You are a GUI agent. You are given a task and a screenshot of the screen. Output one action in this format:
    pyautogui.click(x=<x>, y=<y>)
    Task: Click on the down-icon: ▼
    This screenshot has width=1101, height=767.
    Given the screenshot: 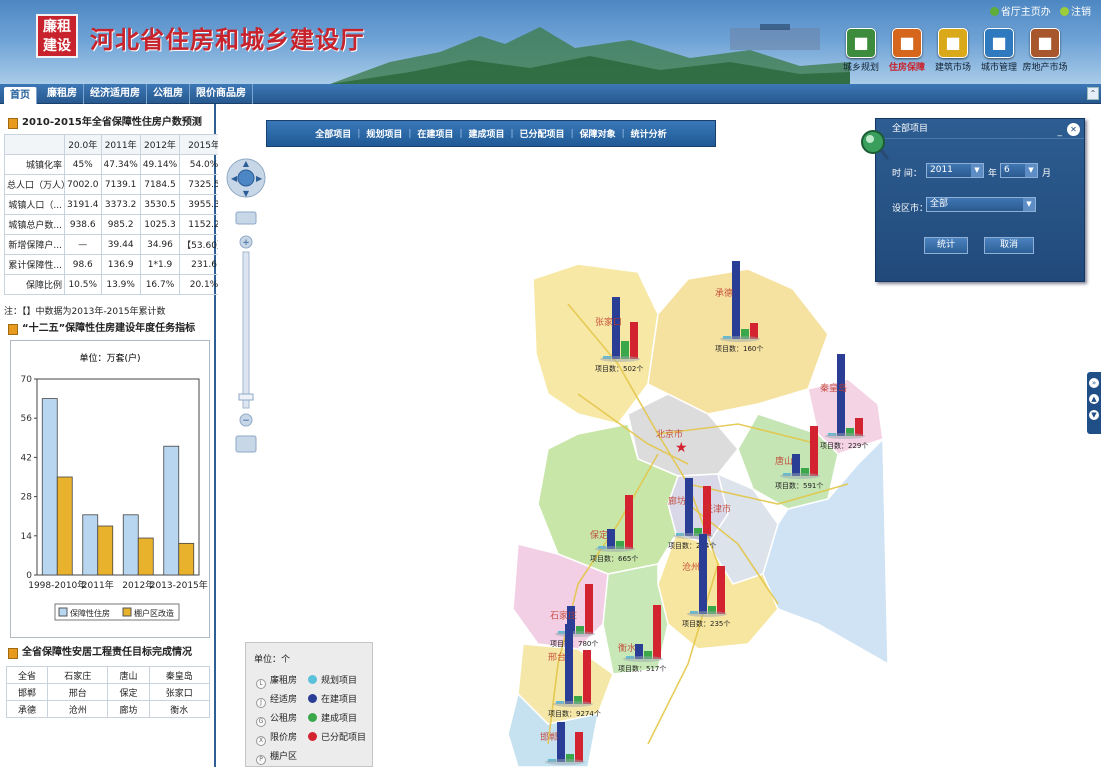 What is the action you would take?
    pyautogui.click(x=1094, y=415)
    